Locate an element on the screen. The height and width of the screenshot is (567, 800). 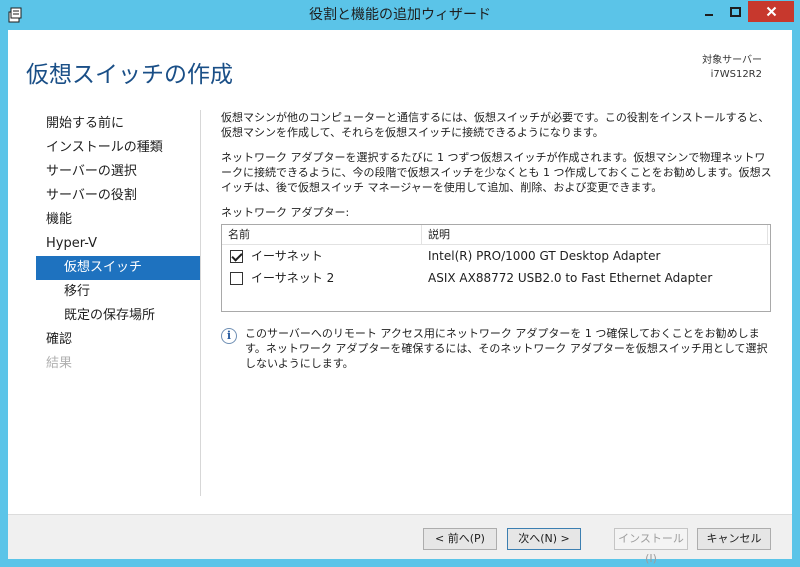
nav-item-hyper-v: Hyper-V is located at coordinates (118, 244).